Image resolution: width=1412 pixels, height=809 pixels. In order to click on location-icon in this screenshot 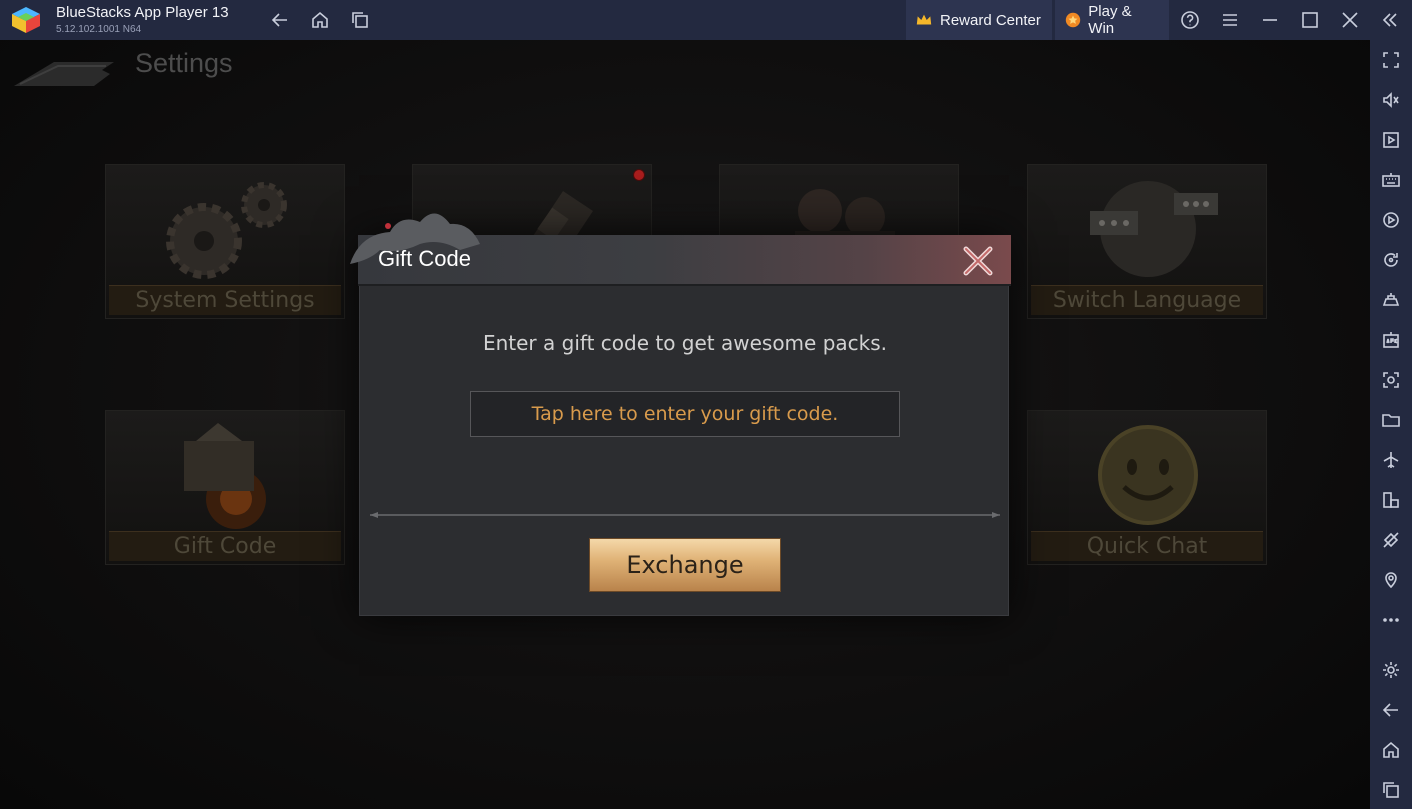, I will do `click(1391, 580)`.